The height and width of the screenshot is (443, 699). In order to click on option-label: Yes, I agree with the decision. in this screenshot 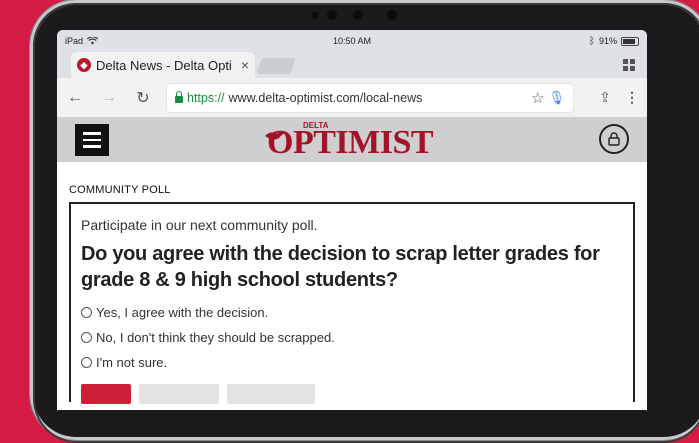, I will do `click(182, 312)`.